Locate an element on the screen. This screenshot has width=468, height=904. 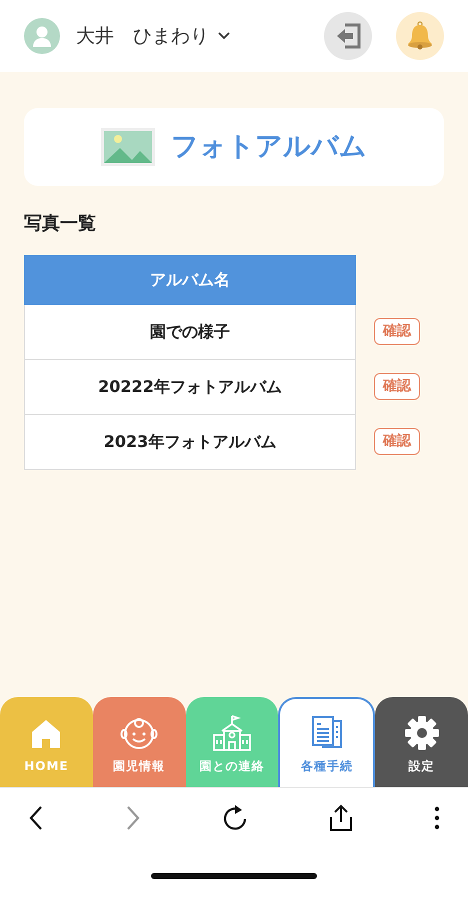
picture-icon is located at coordinates (128, 147).